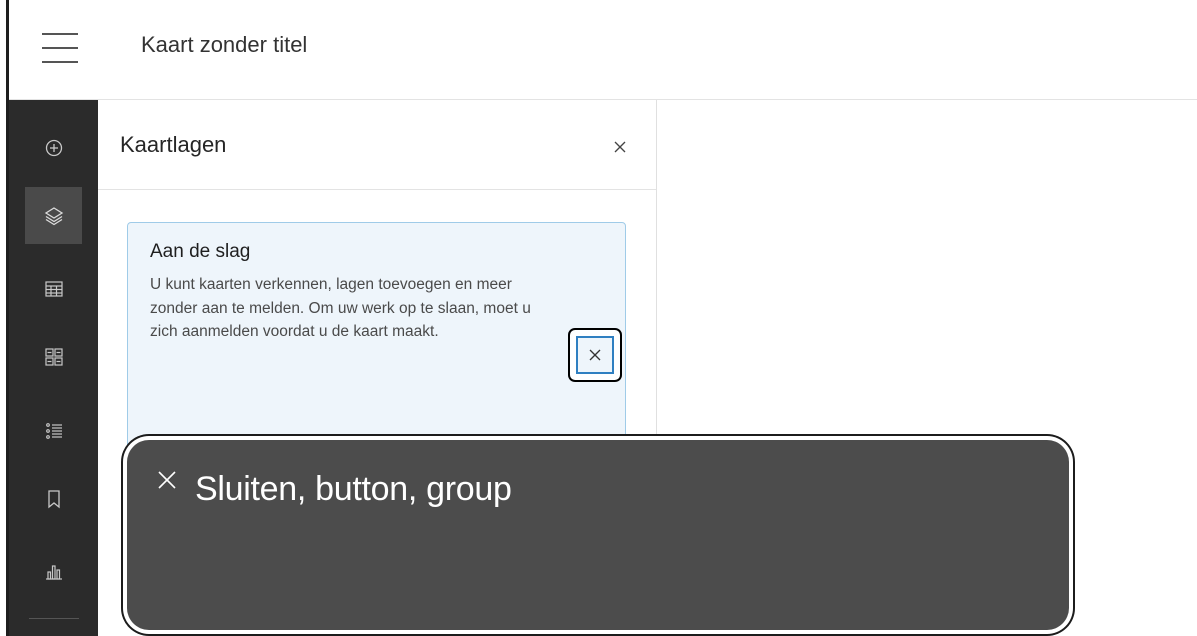 The image size is (1197, 636). I want to click on bookmark-icon, so click(53, 498).